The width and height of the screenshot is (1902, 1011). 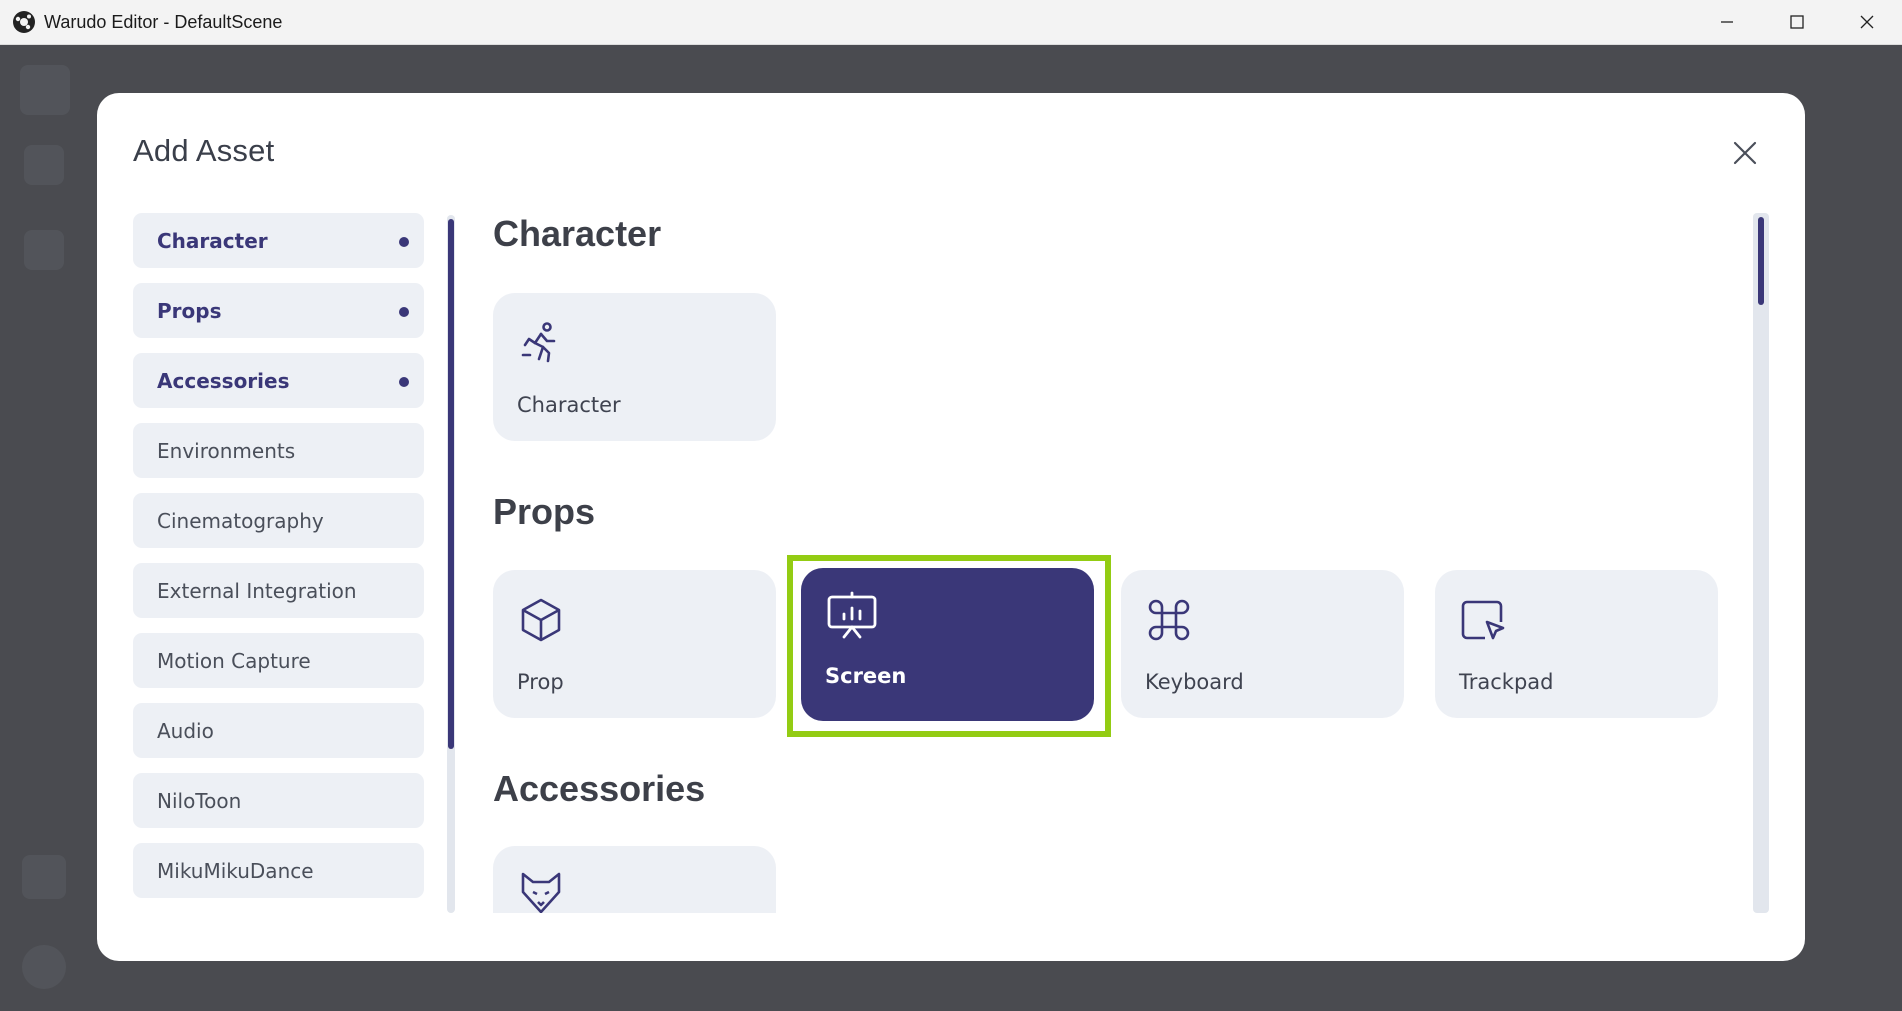 What do you see at coordinates (189, 310) in the screenshot?
I see `category-label: Props` at bounding box center [189, 310].